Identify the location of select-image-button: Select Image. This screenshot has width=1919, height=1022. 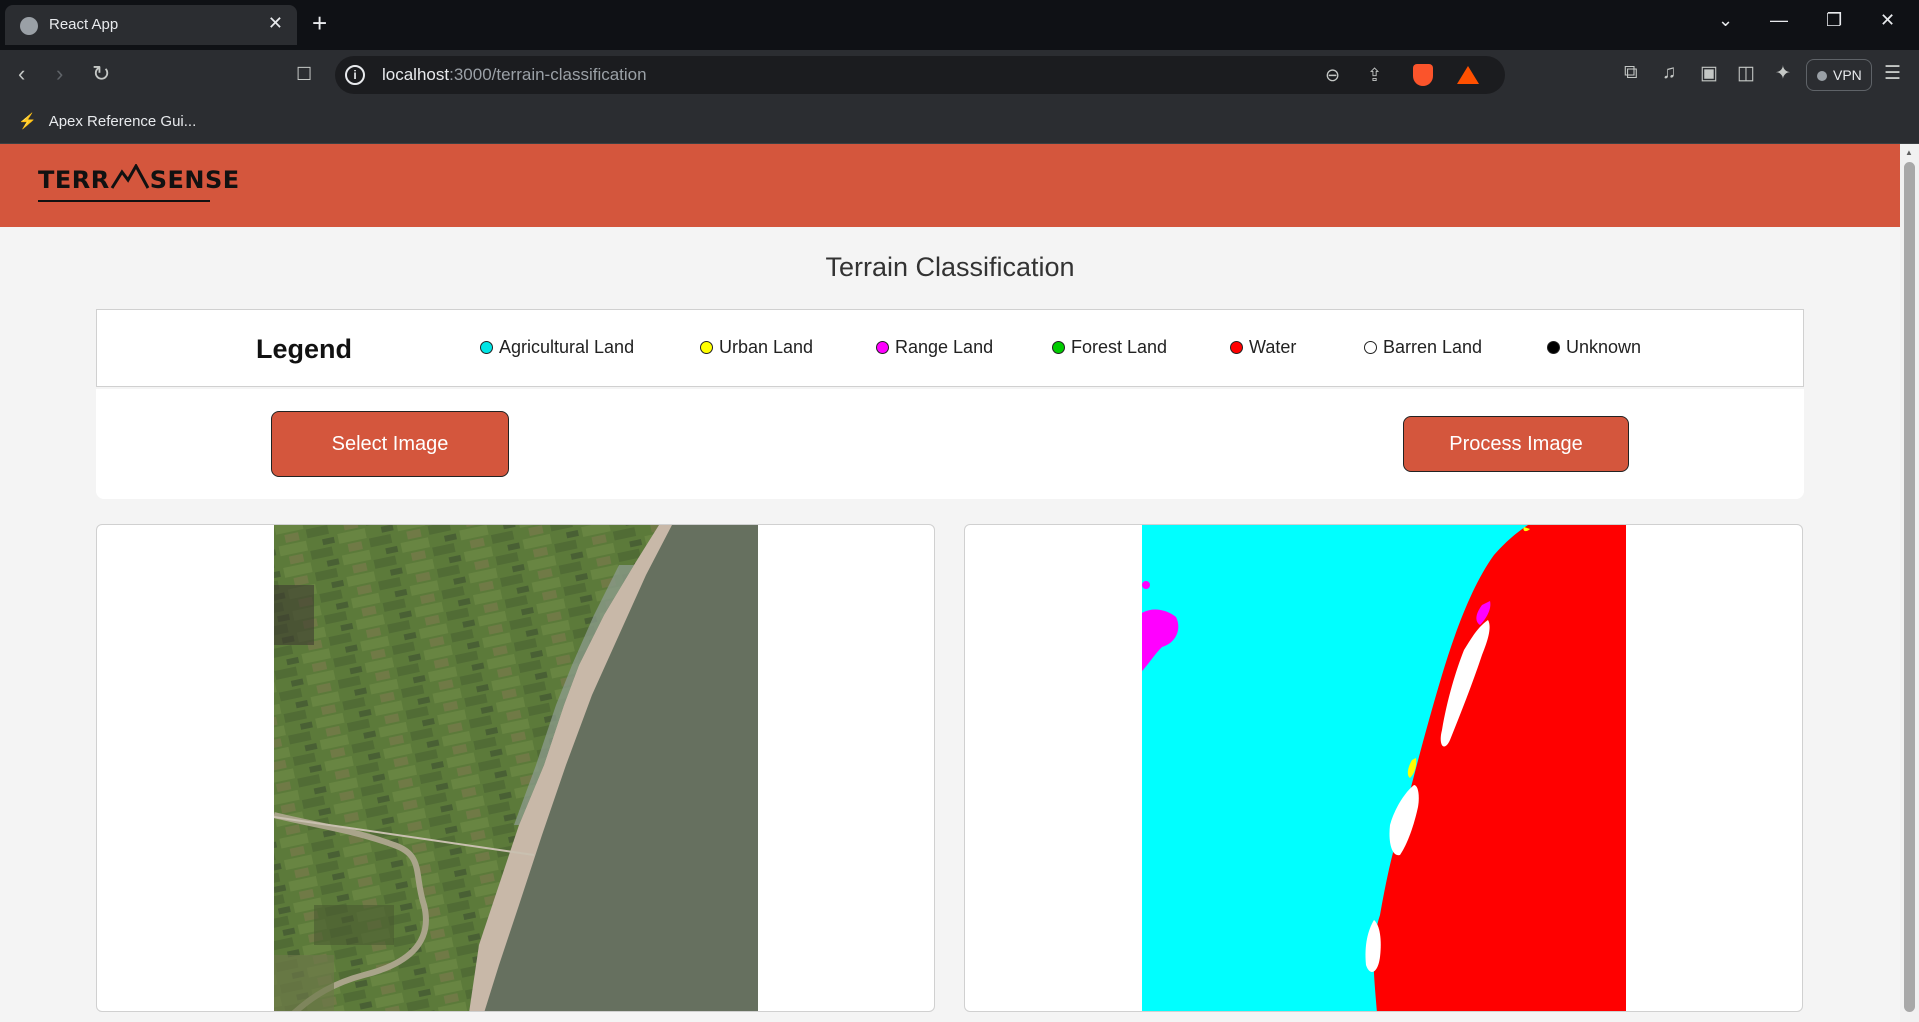
(390, 444).